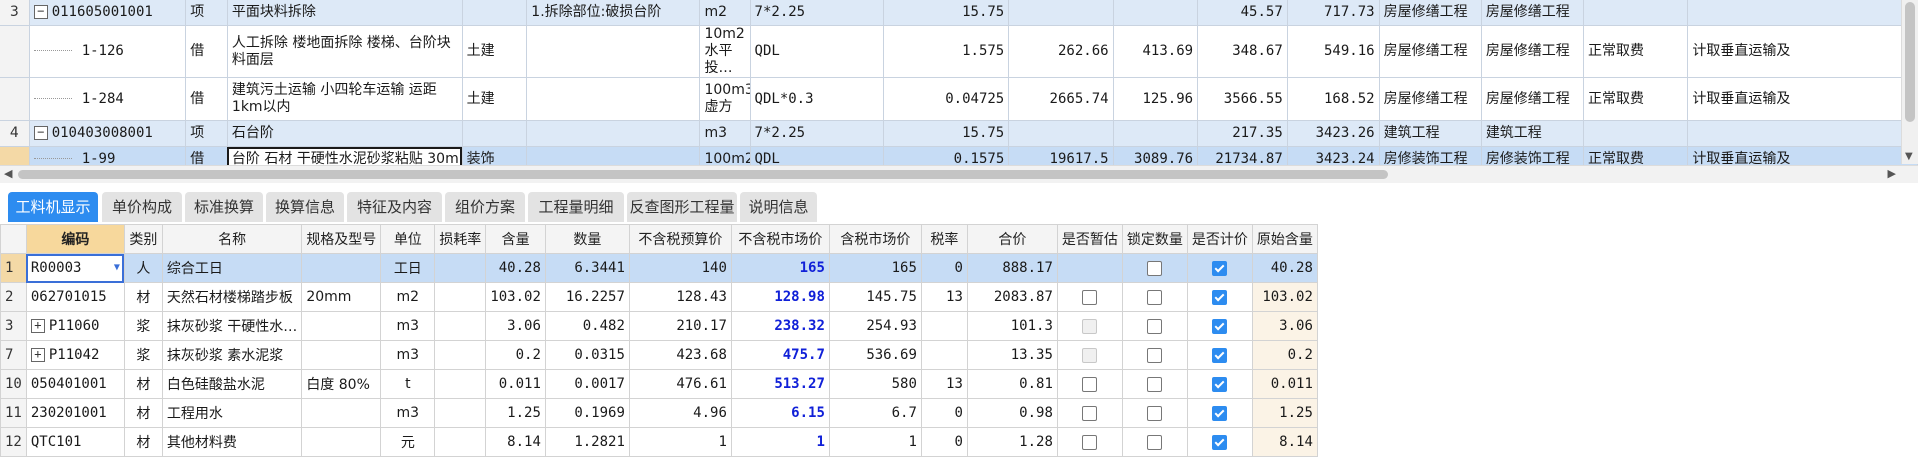  What do you see at coordinates (117, 267) in the screenshot?
I see `dropdown-icon: ▼` at bounding box center [117, 267].